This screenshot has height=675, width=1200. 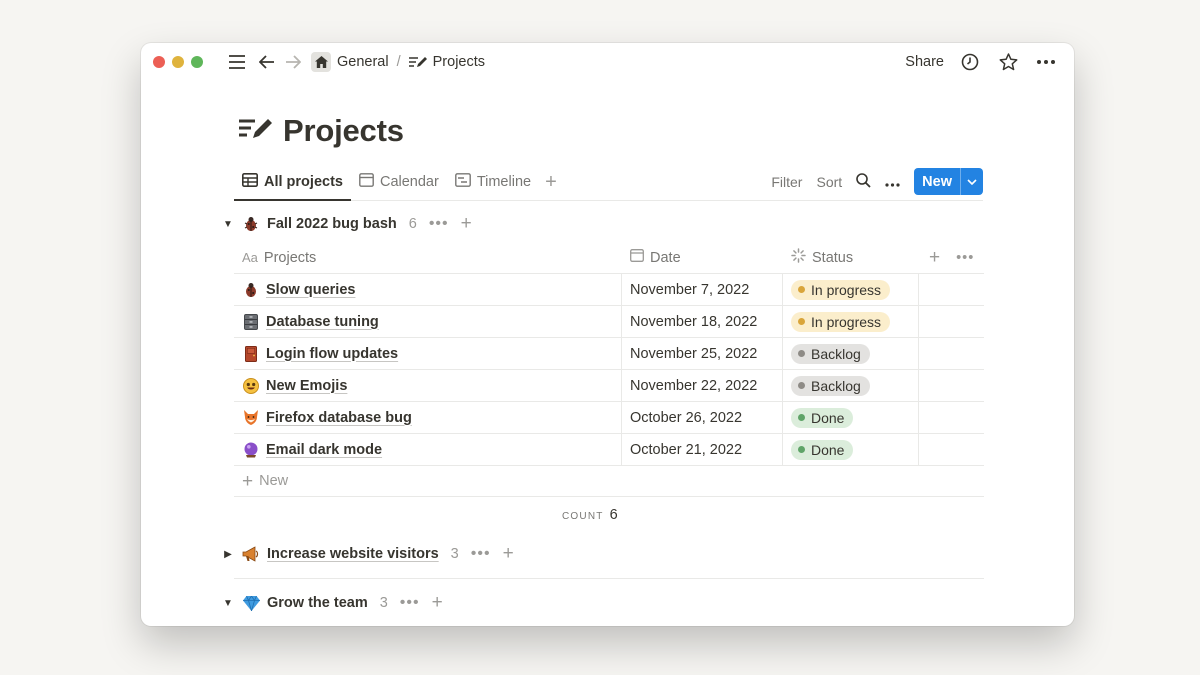 What do you see at coordinates (702, 353) in the screenshot?
I see `date-cell: November 25, 2022` at bounding box center [702, 353].